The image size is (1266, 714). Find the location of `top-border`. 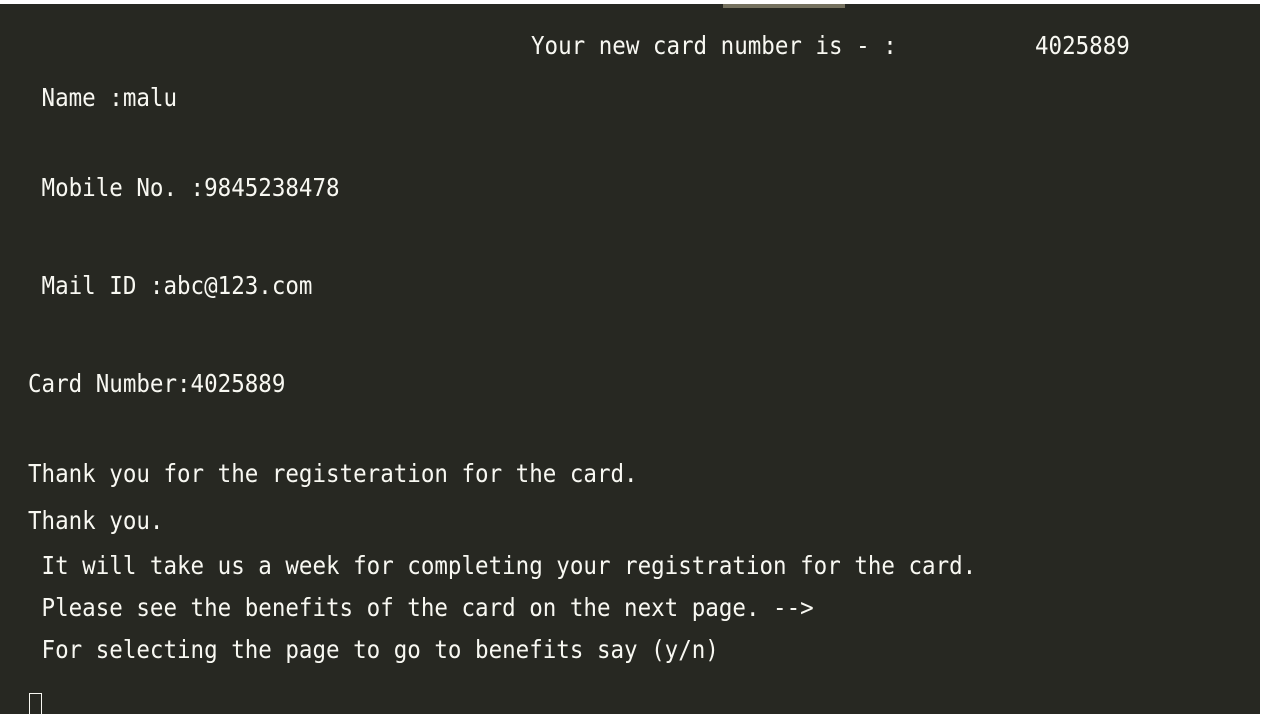

top-border is located at coordinates (633, 2).